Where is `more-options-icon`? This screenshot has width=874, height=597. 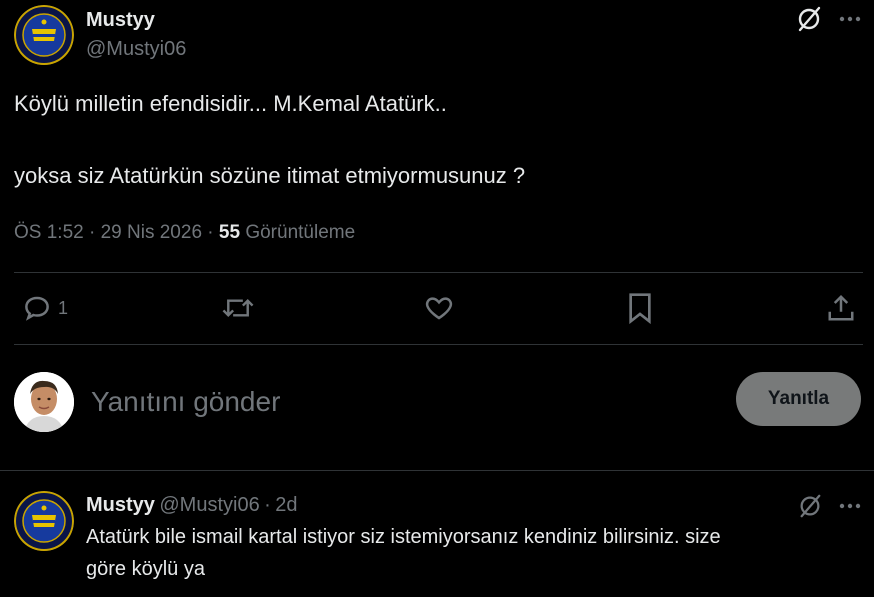 more-options-icon is located at coordinates (850, 19).